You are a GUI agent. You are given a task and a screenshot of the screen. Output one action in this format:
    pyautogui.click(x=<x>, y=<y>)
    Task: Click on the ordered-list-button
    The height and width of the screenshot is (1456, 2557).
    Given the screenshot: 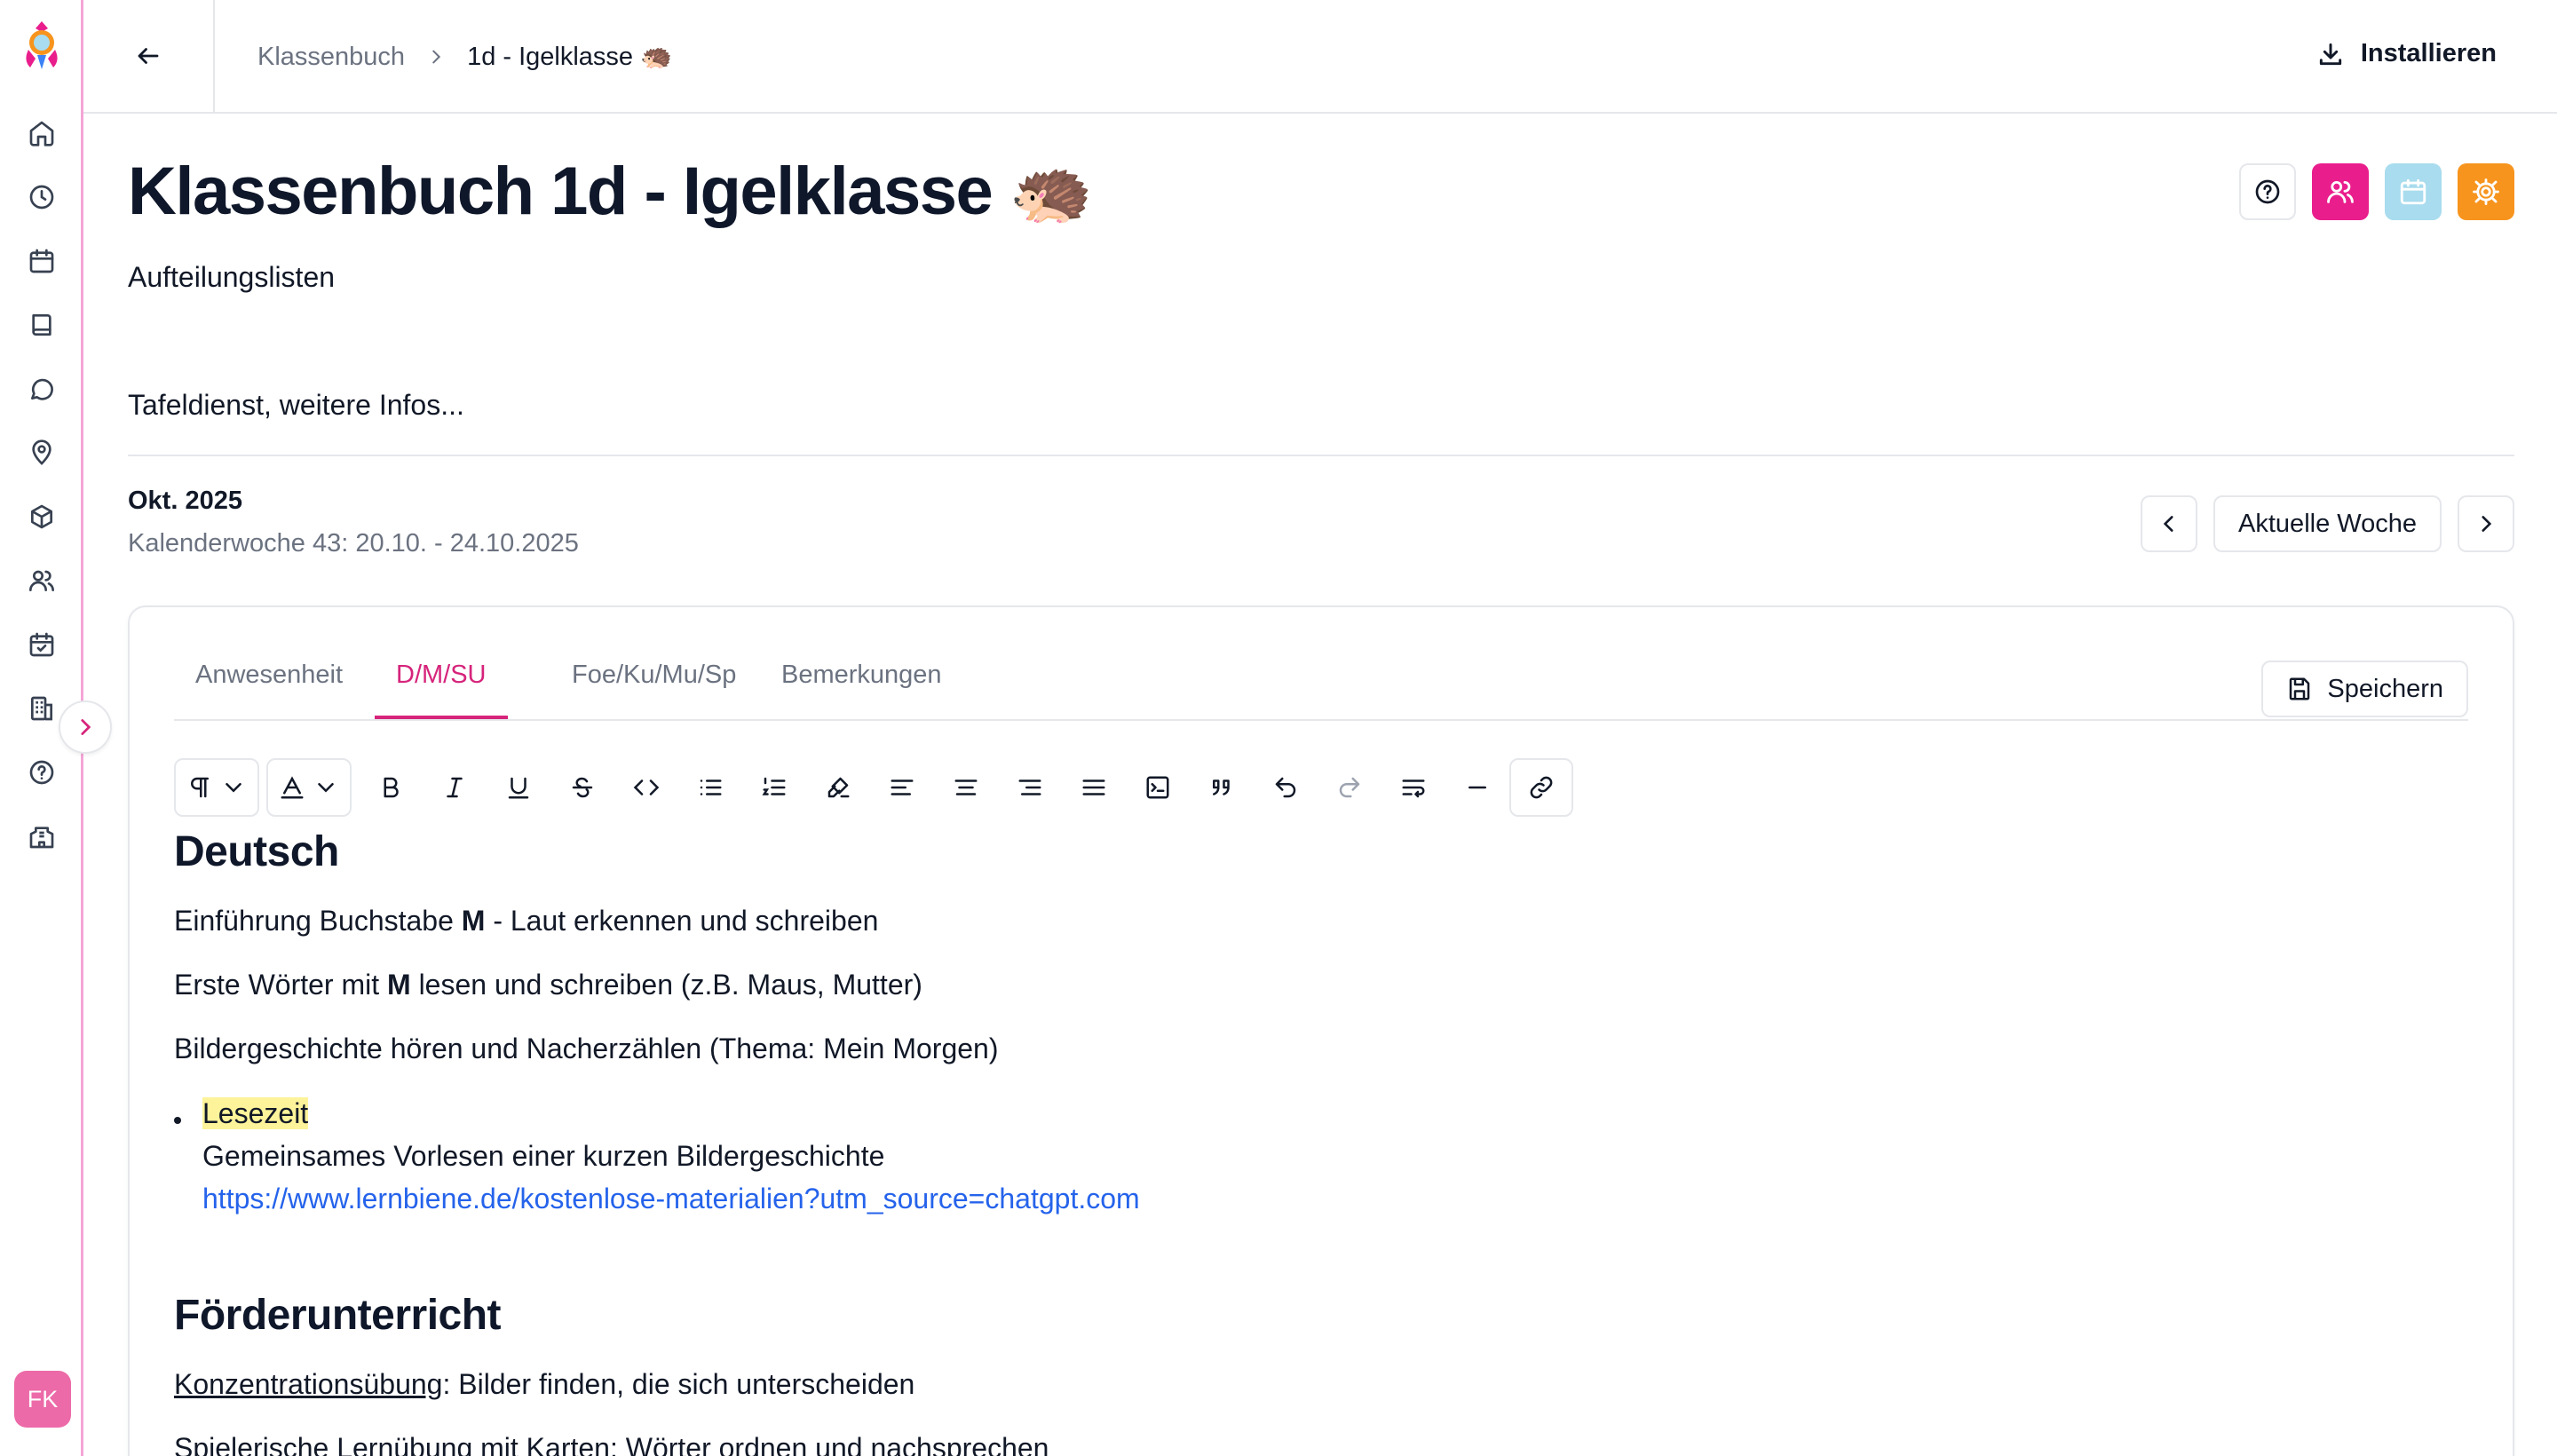 What is the action you would take?
    pyautogui.click(x=774, y=787)
    